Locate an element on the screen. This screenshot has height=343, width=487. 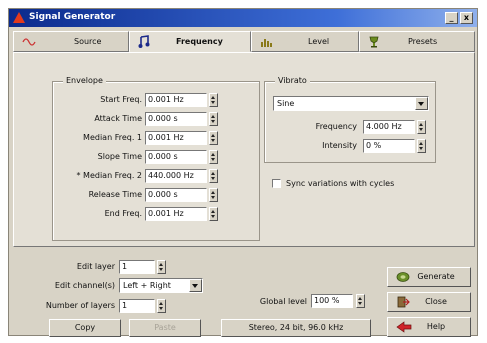
attack-time-label: Attack Time is located at coordinates (118, 118).